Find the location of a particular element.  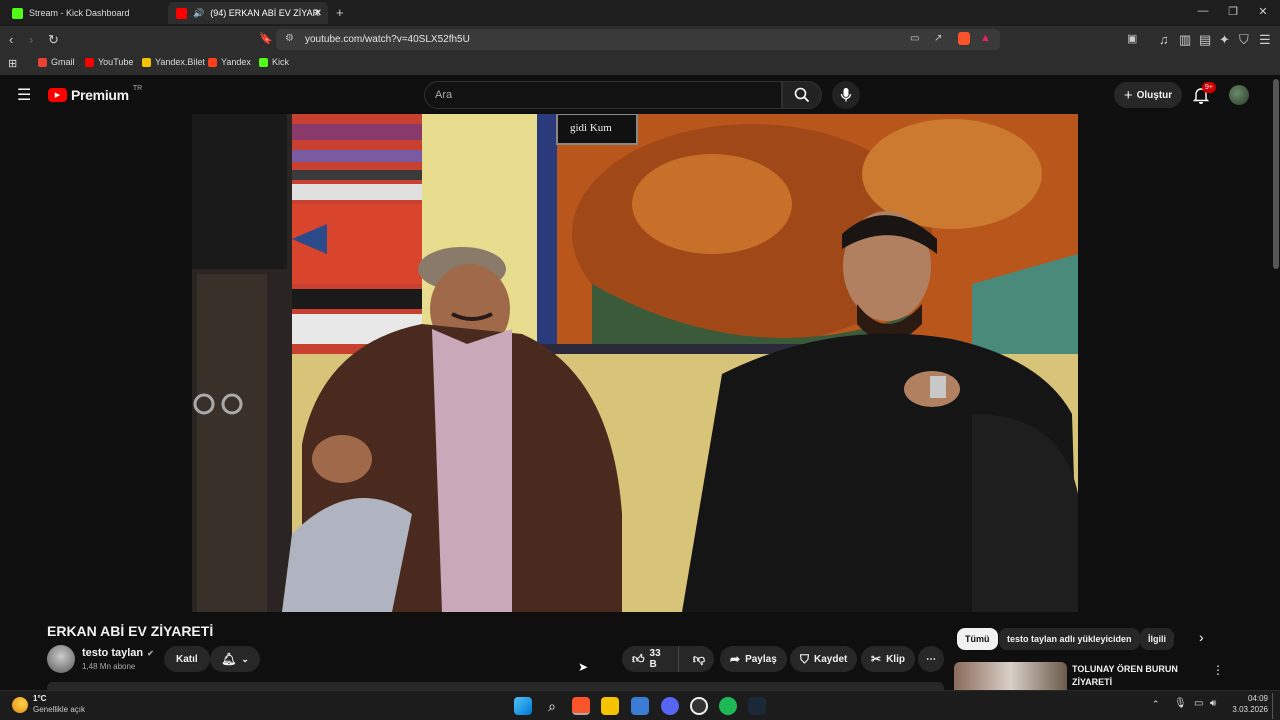

file-explorer-icon is located at coordinates (610, 706).